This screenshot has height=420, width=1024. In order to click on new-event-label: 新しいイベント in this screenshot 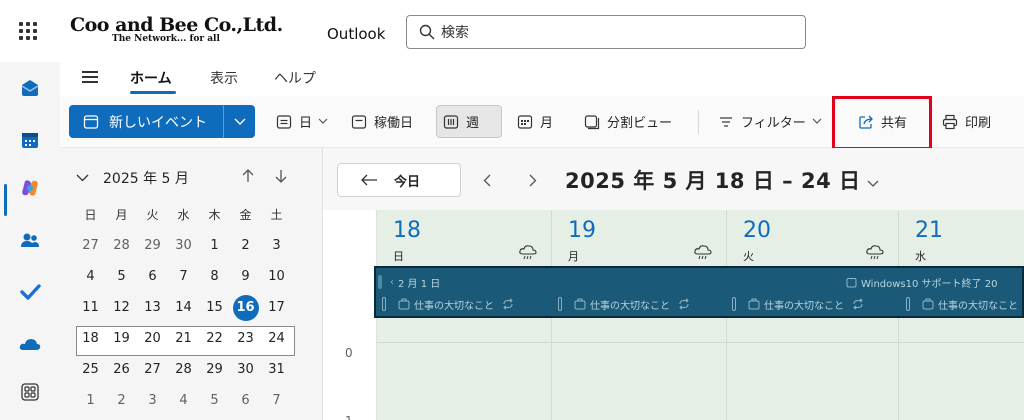, I will do `click(158, 122)`.